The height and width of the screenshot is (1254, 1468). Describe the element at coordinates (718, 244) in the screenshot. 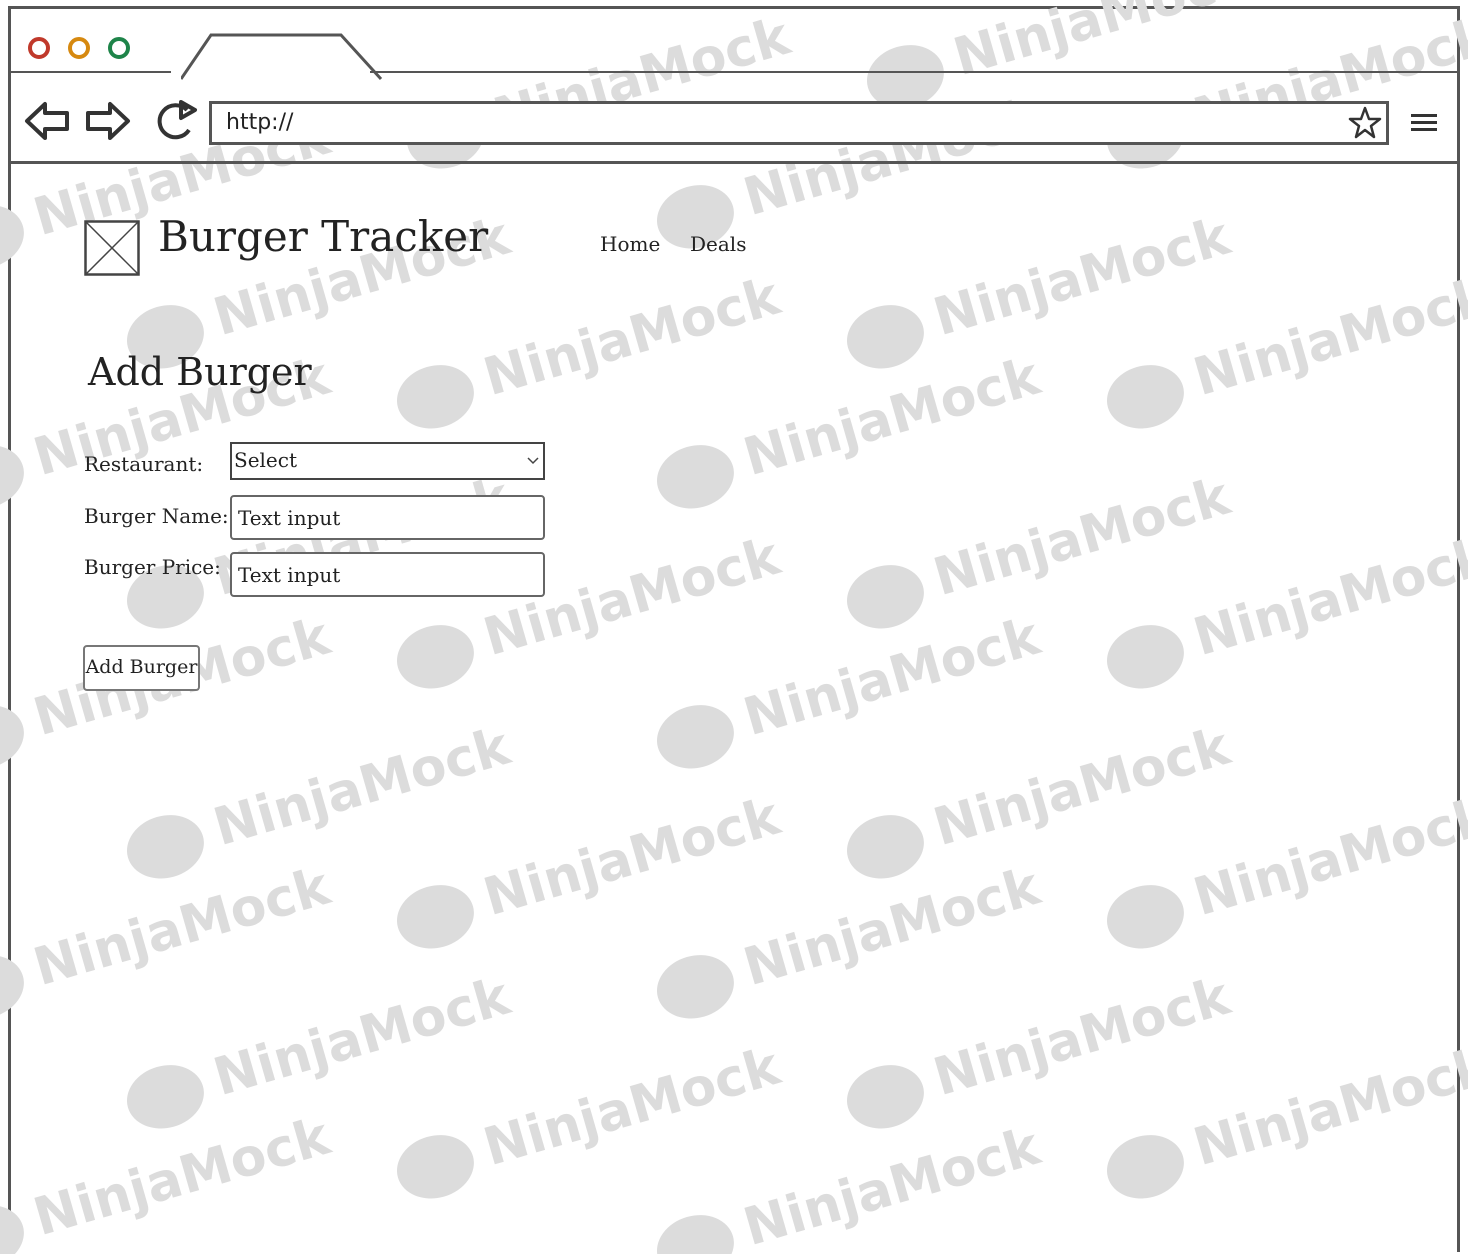

I see `nav-link-deals: Deals` at that location.